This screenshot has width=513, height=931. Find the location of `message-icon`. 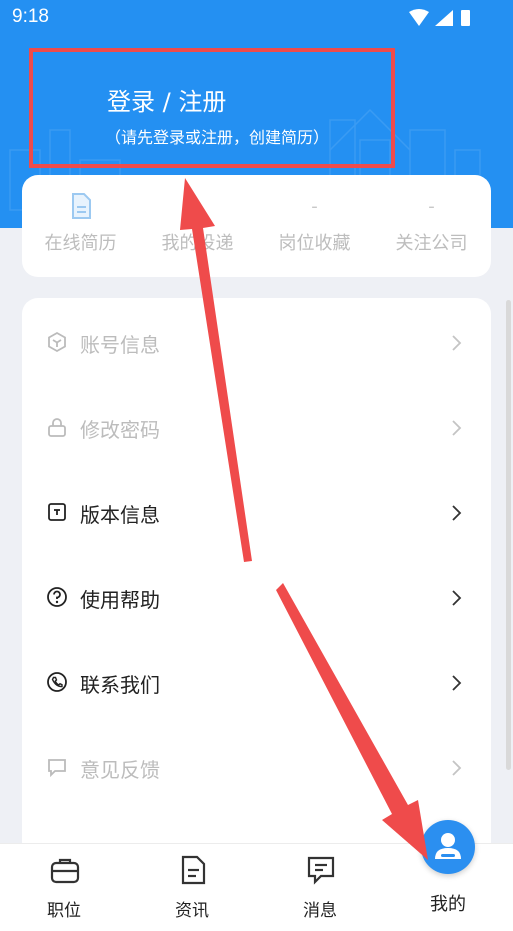

message-icon is located at coordinates (321, 870).